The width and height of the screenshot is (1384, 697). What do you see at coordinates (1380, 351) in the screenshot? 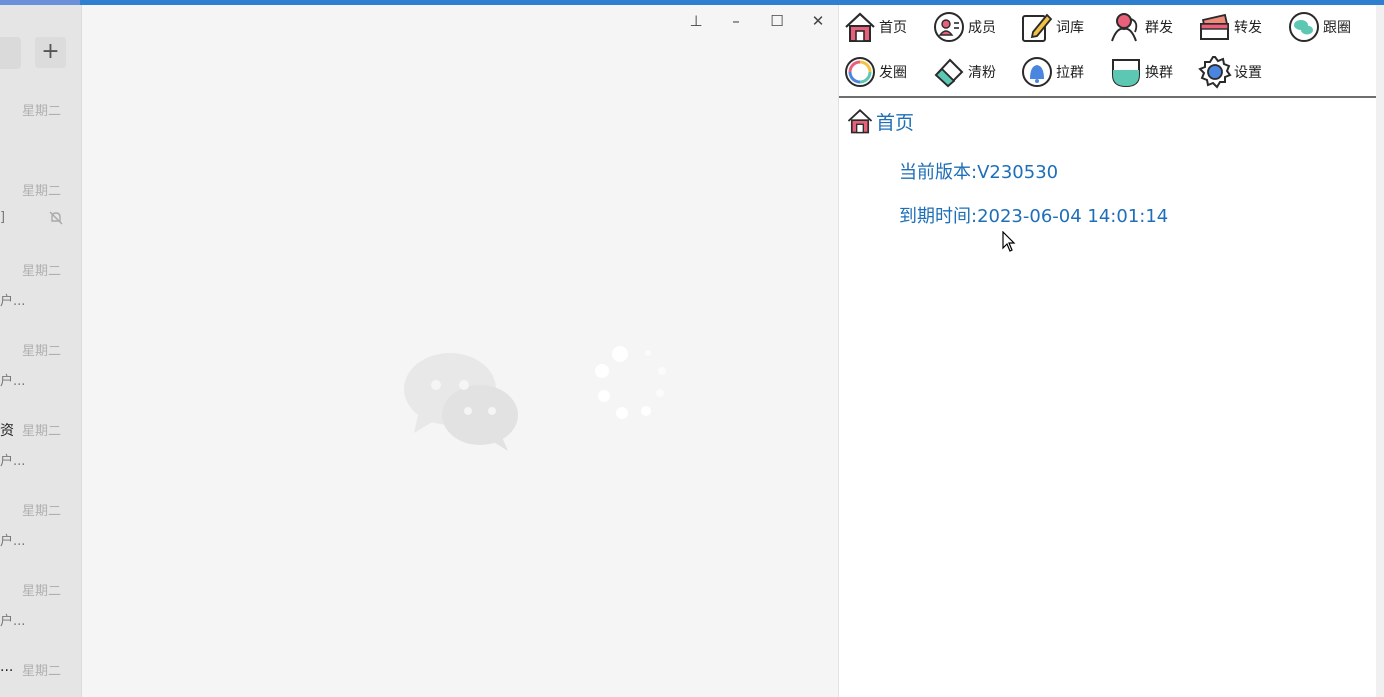
I see `panel-edge` at bounding box center [1380, 351].